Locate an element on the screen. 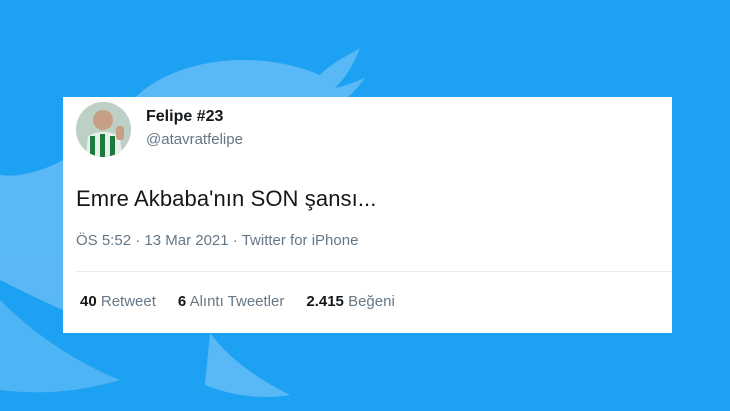 The image size is (730, 411). quotes-count: 6 is located at coordinates (182, 301).